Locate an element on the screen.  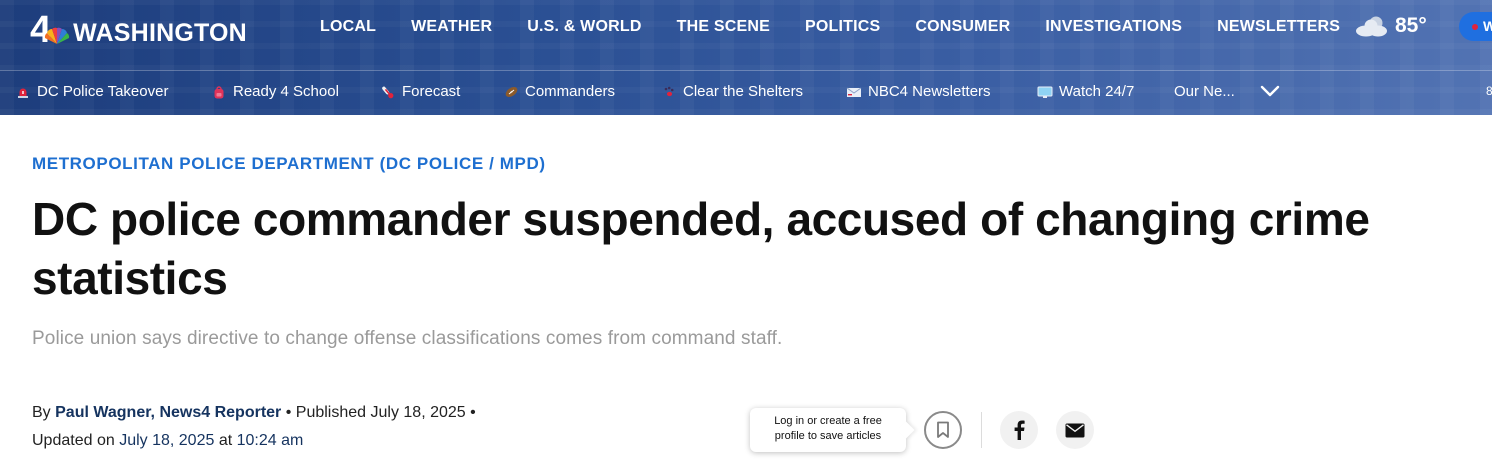
nav-us-world: U.S. & WORLD is located at coordinates (584, 27).